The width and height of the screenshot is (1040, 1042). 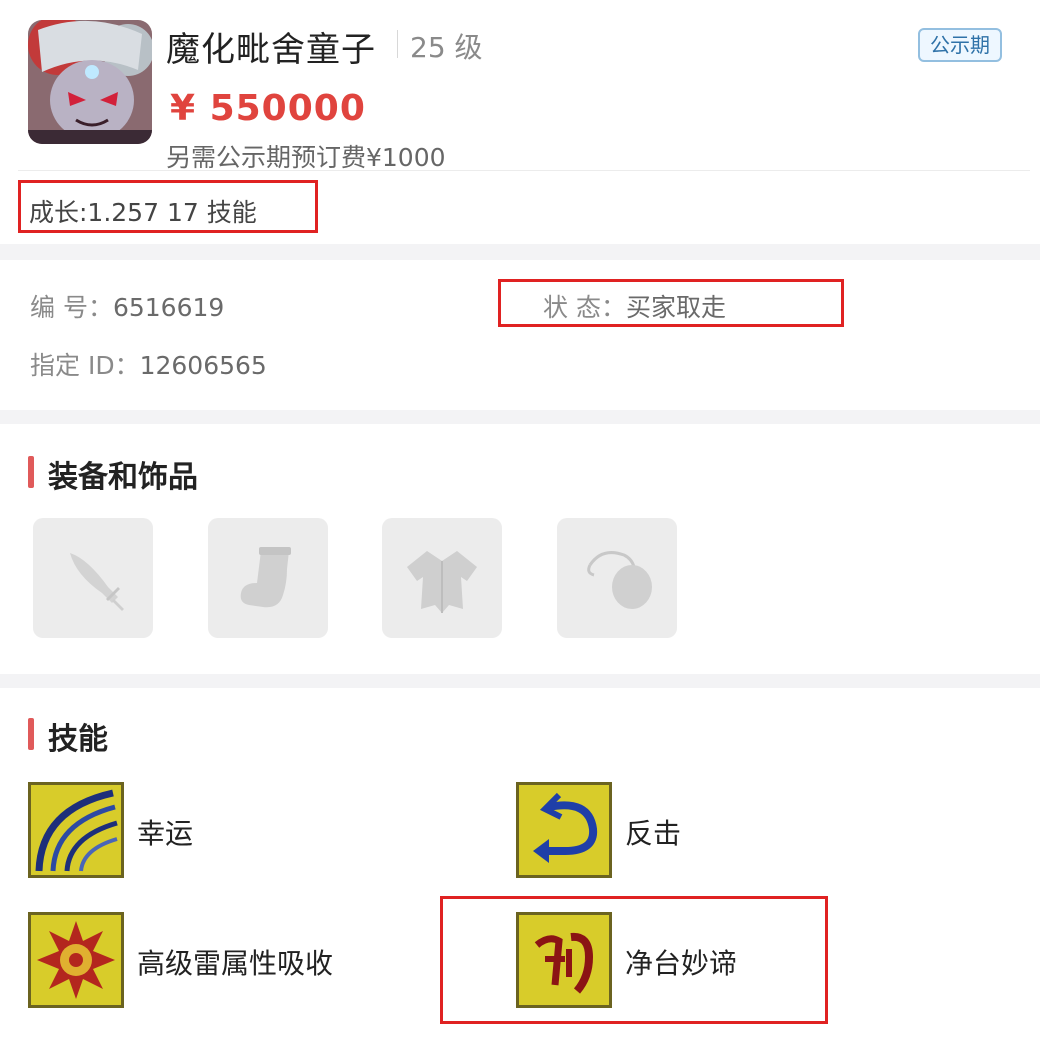 I want to click on skills-section-title: 技能, so click(x=78, y=739).